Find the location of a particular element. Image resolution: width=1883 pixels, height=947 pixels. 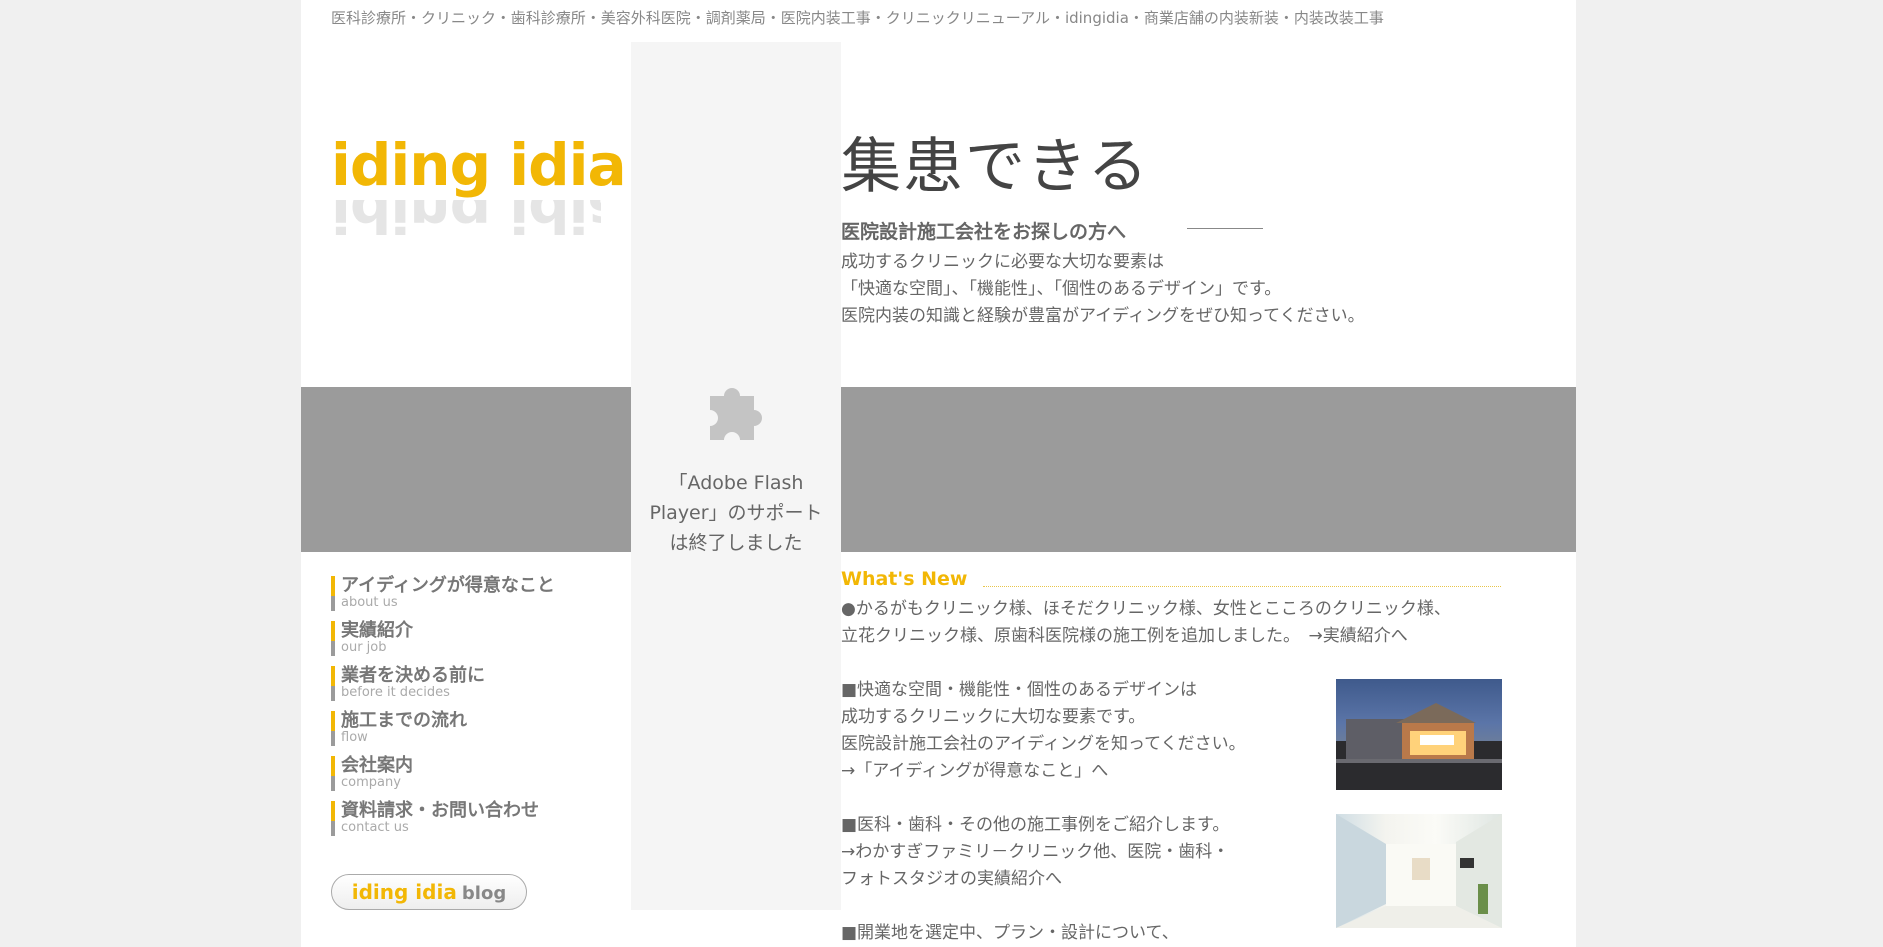

clinic-interior-photo is located at coordinates (1419, 871).